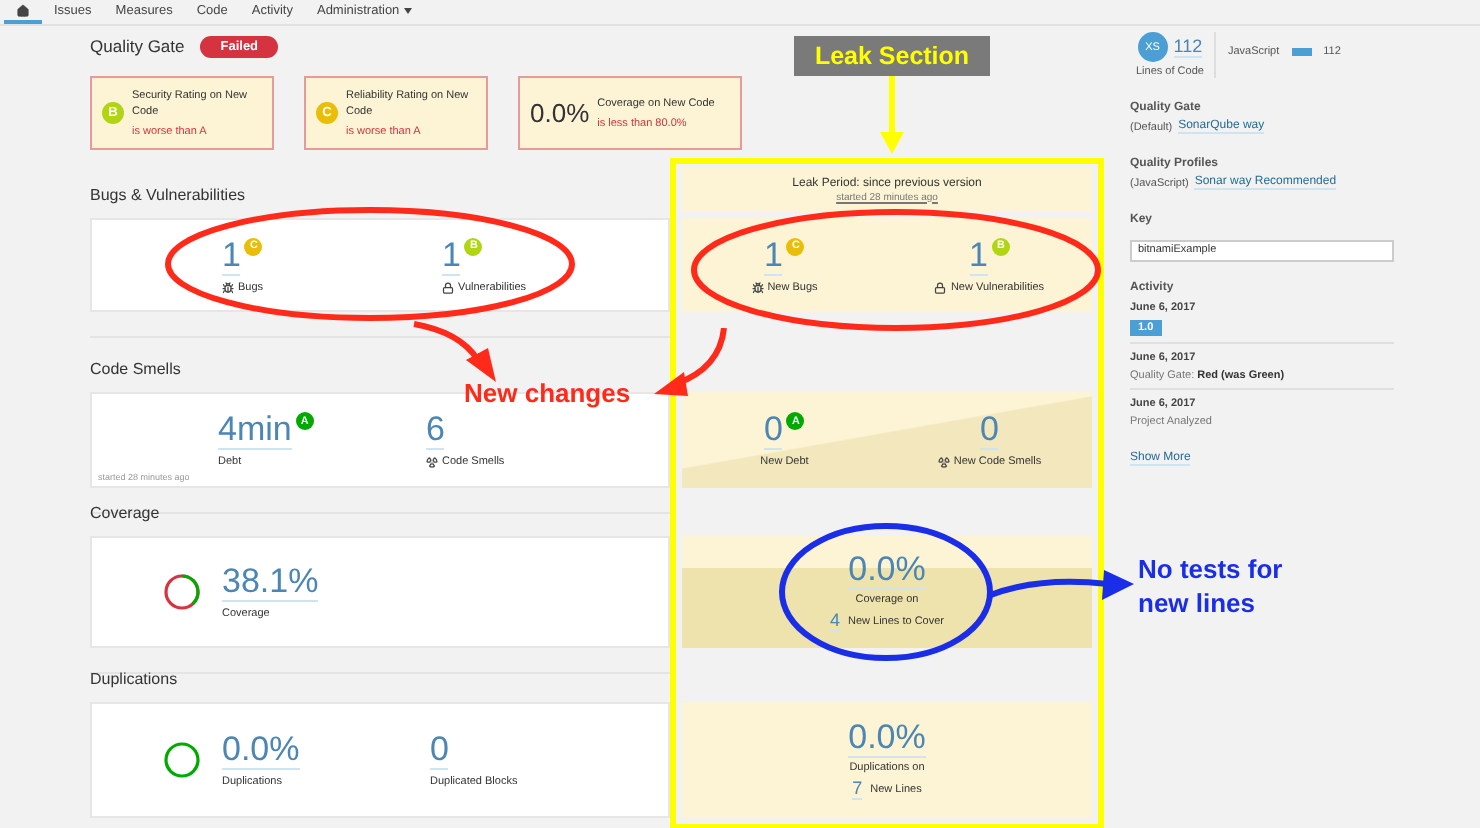  Describe the element at coordinates (1301, 52) in the screenshot. I see `language-bar` at that location.